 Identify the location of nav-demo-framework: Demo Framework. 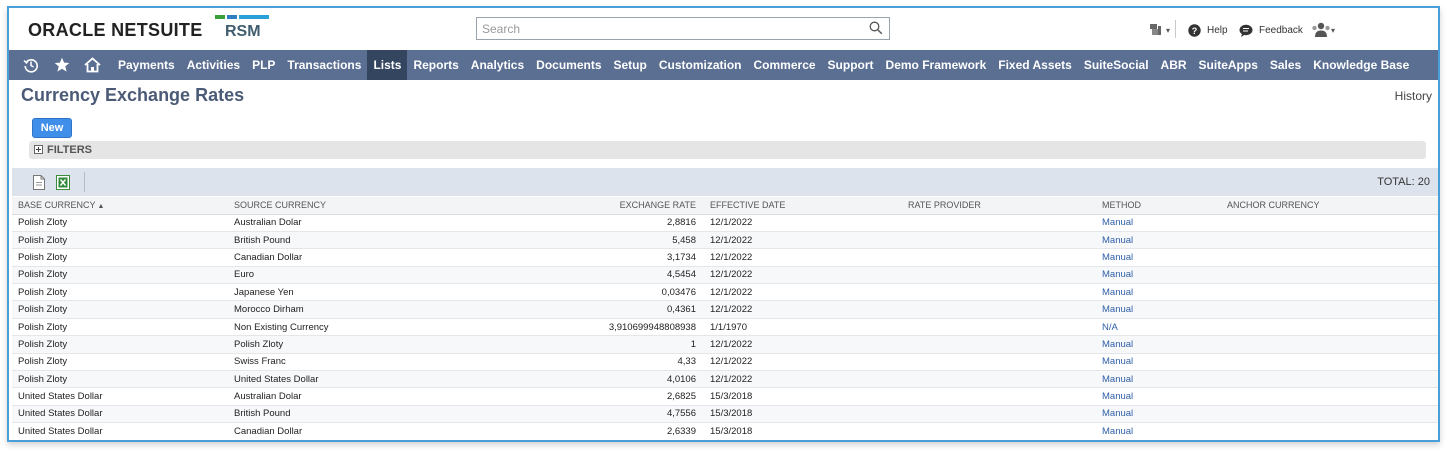
(936, 65).